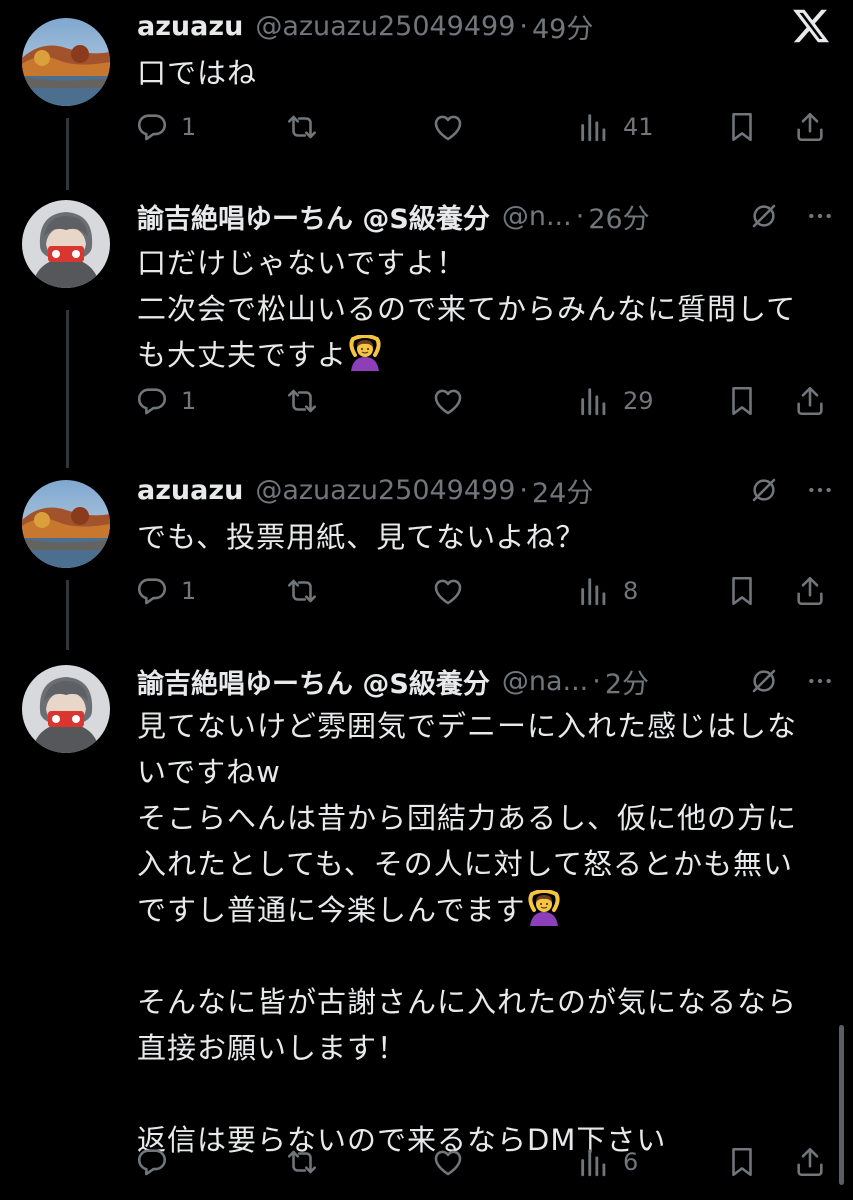 The image size is (853, 1200). What do you see at coordinates (627, 681) in the screenshot?
I see `timestamp: 2分` at bounding box center [627, 681].